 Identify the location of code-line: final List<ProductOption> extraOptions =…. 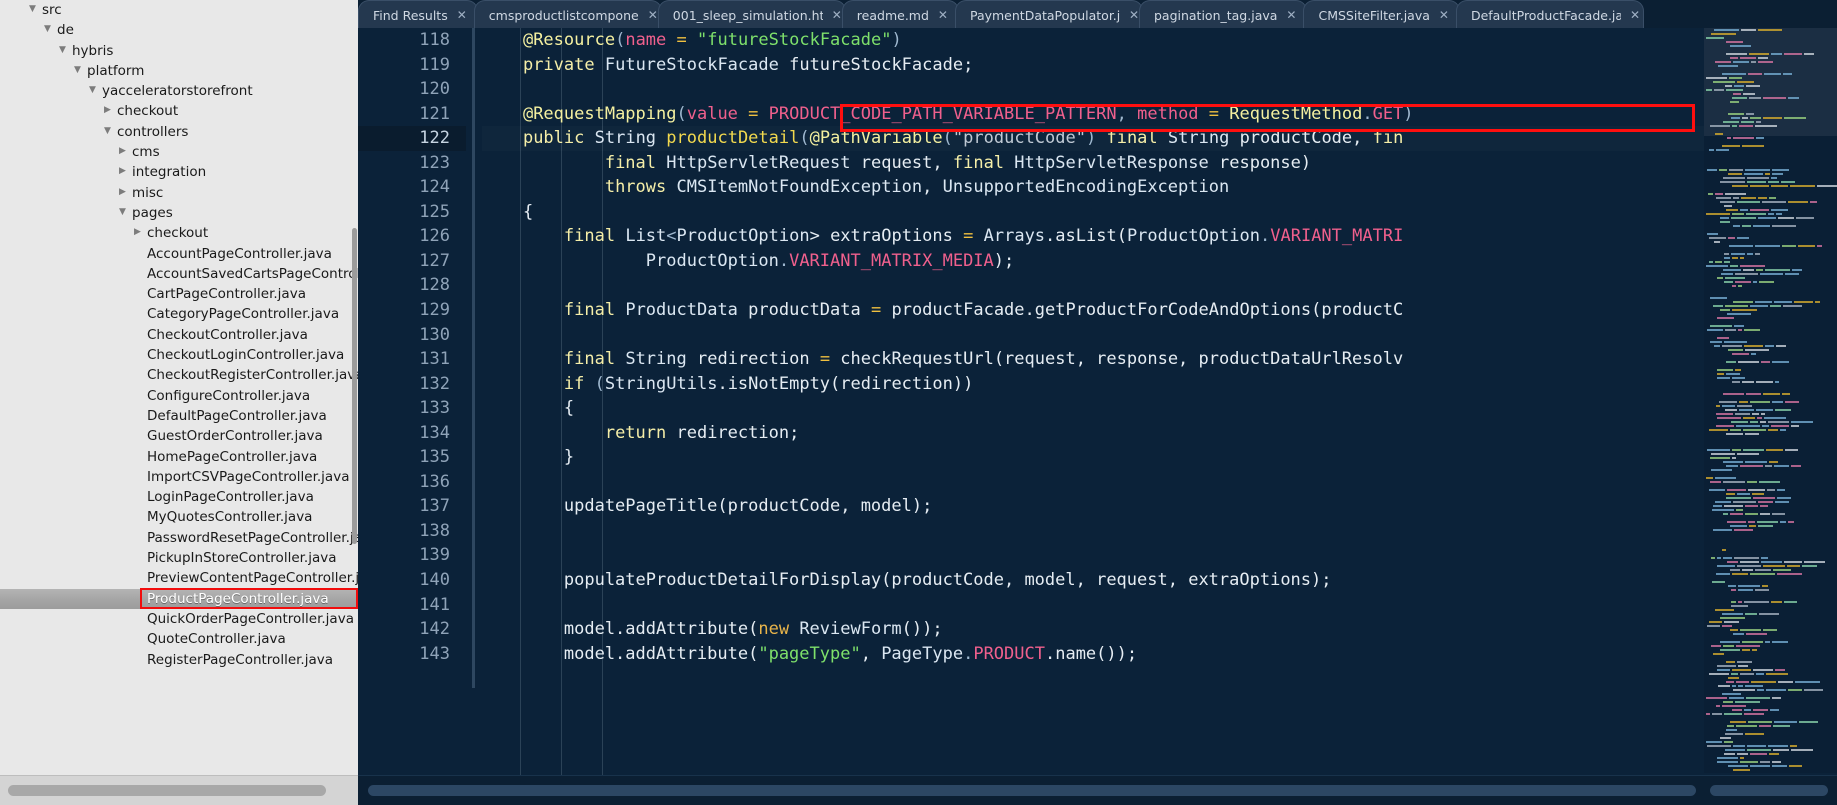
(1093, 236).